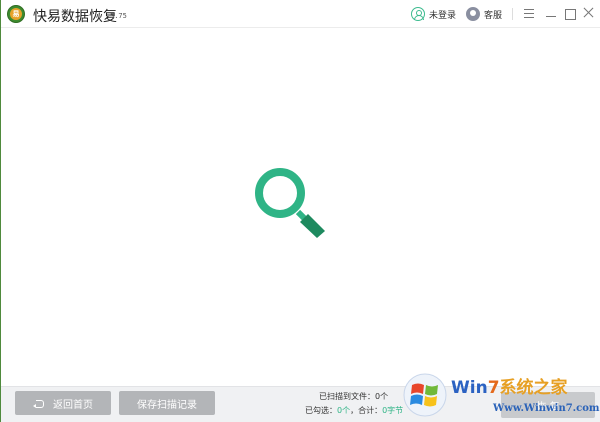 Image resolution: width=600 pixels, height=422 pixels. Describe the element at coordinates (73, 405) in the screenshot. I see `back-home-label: 返回首页` at that location.